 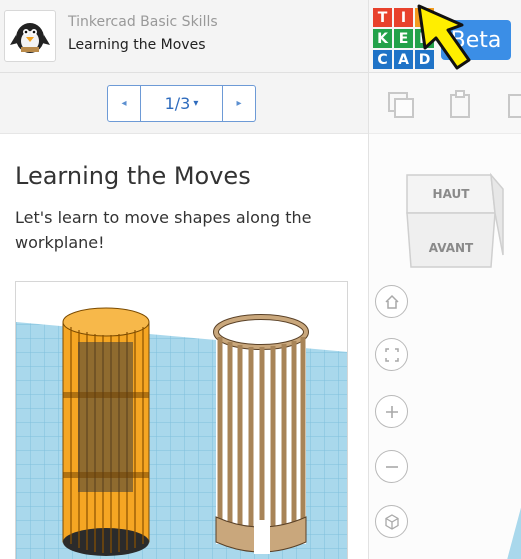 I want to click on perspective-button, so click(x=391, y=521).